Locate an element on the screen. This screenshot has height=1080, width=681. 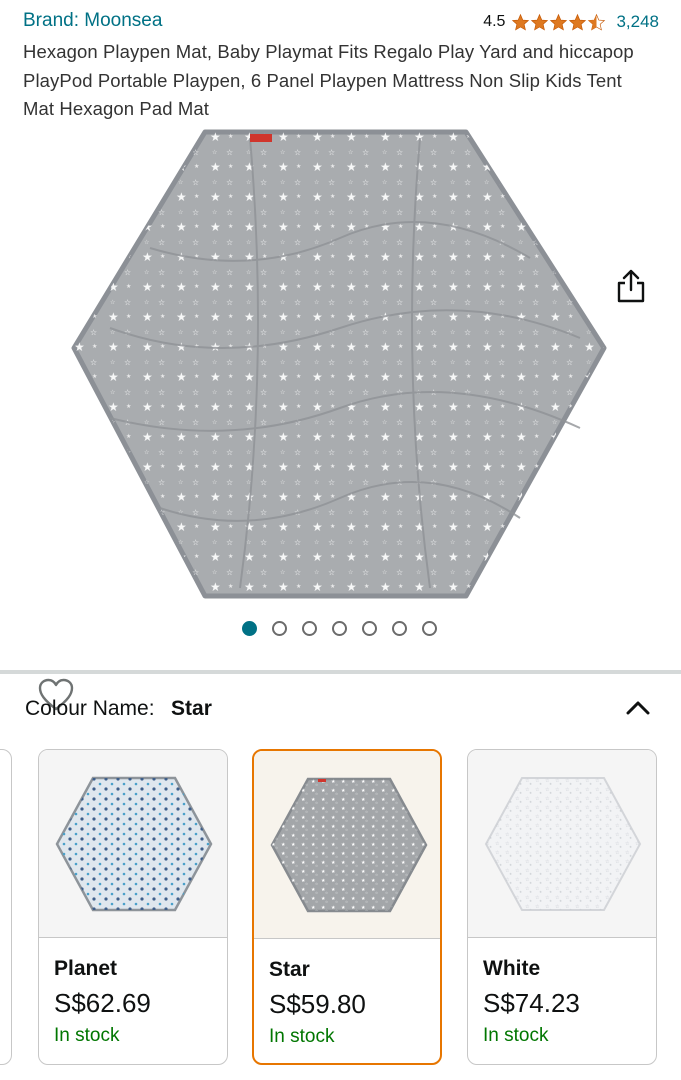
swatch-image: ☆ ★ is located at coordinates (562, 844).